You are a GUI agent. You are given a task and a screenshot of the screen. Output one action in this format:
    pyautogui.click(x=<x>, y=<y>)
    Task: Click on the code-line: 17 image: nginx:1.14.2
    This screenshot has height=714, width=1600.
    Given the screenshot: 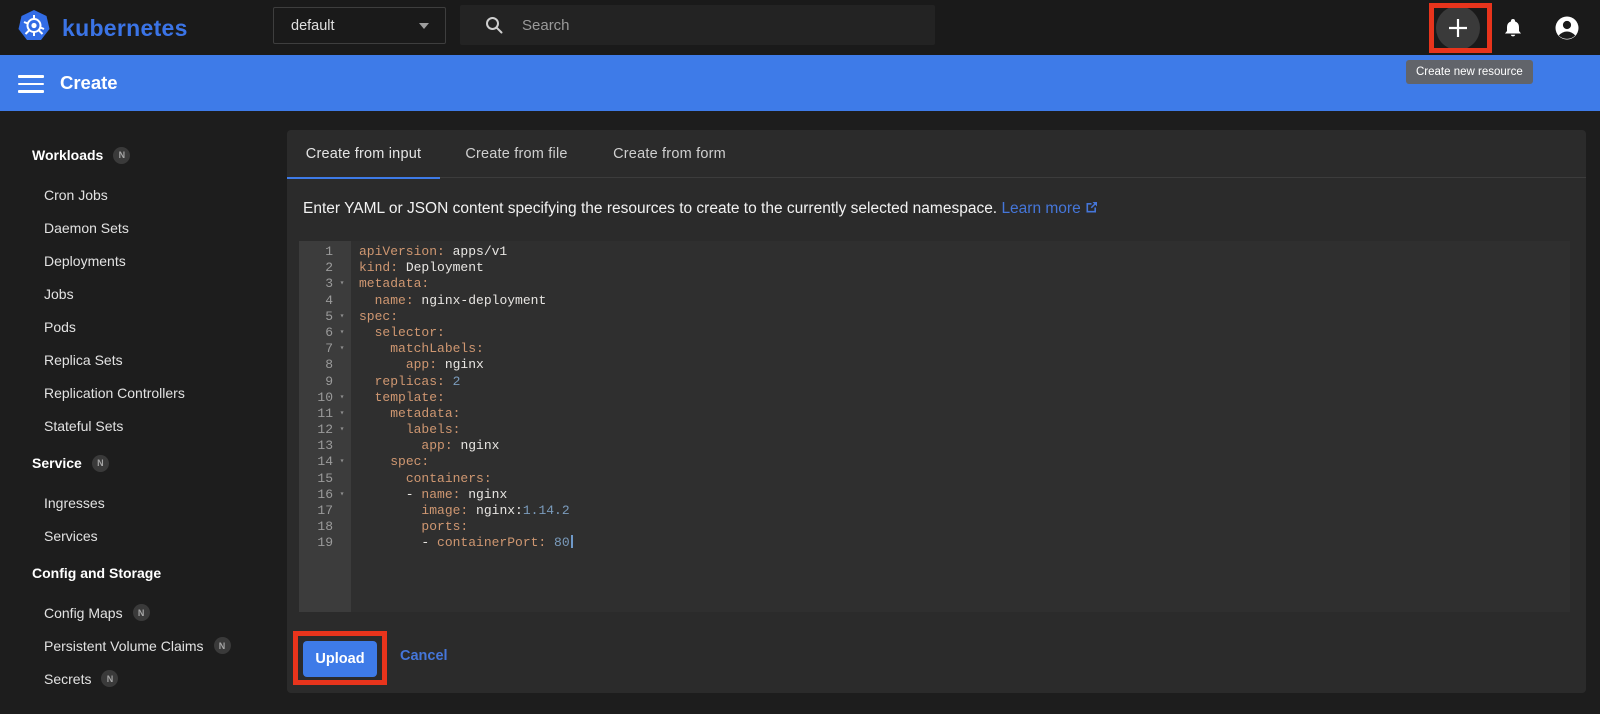 What is the action you would take?
    pyautogui.click(x=934, y=511)
    